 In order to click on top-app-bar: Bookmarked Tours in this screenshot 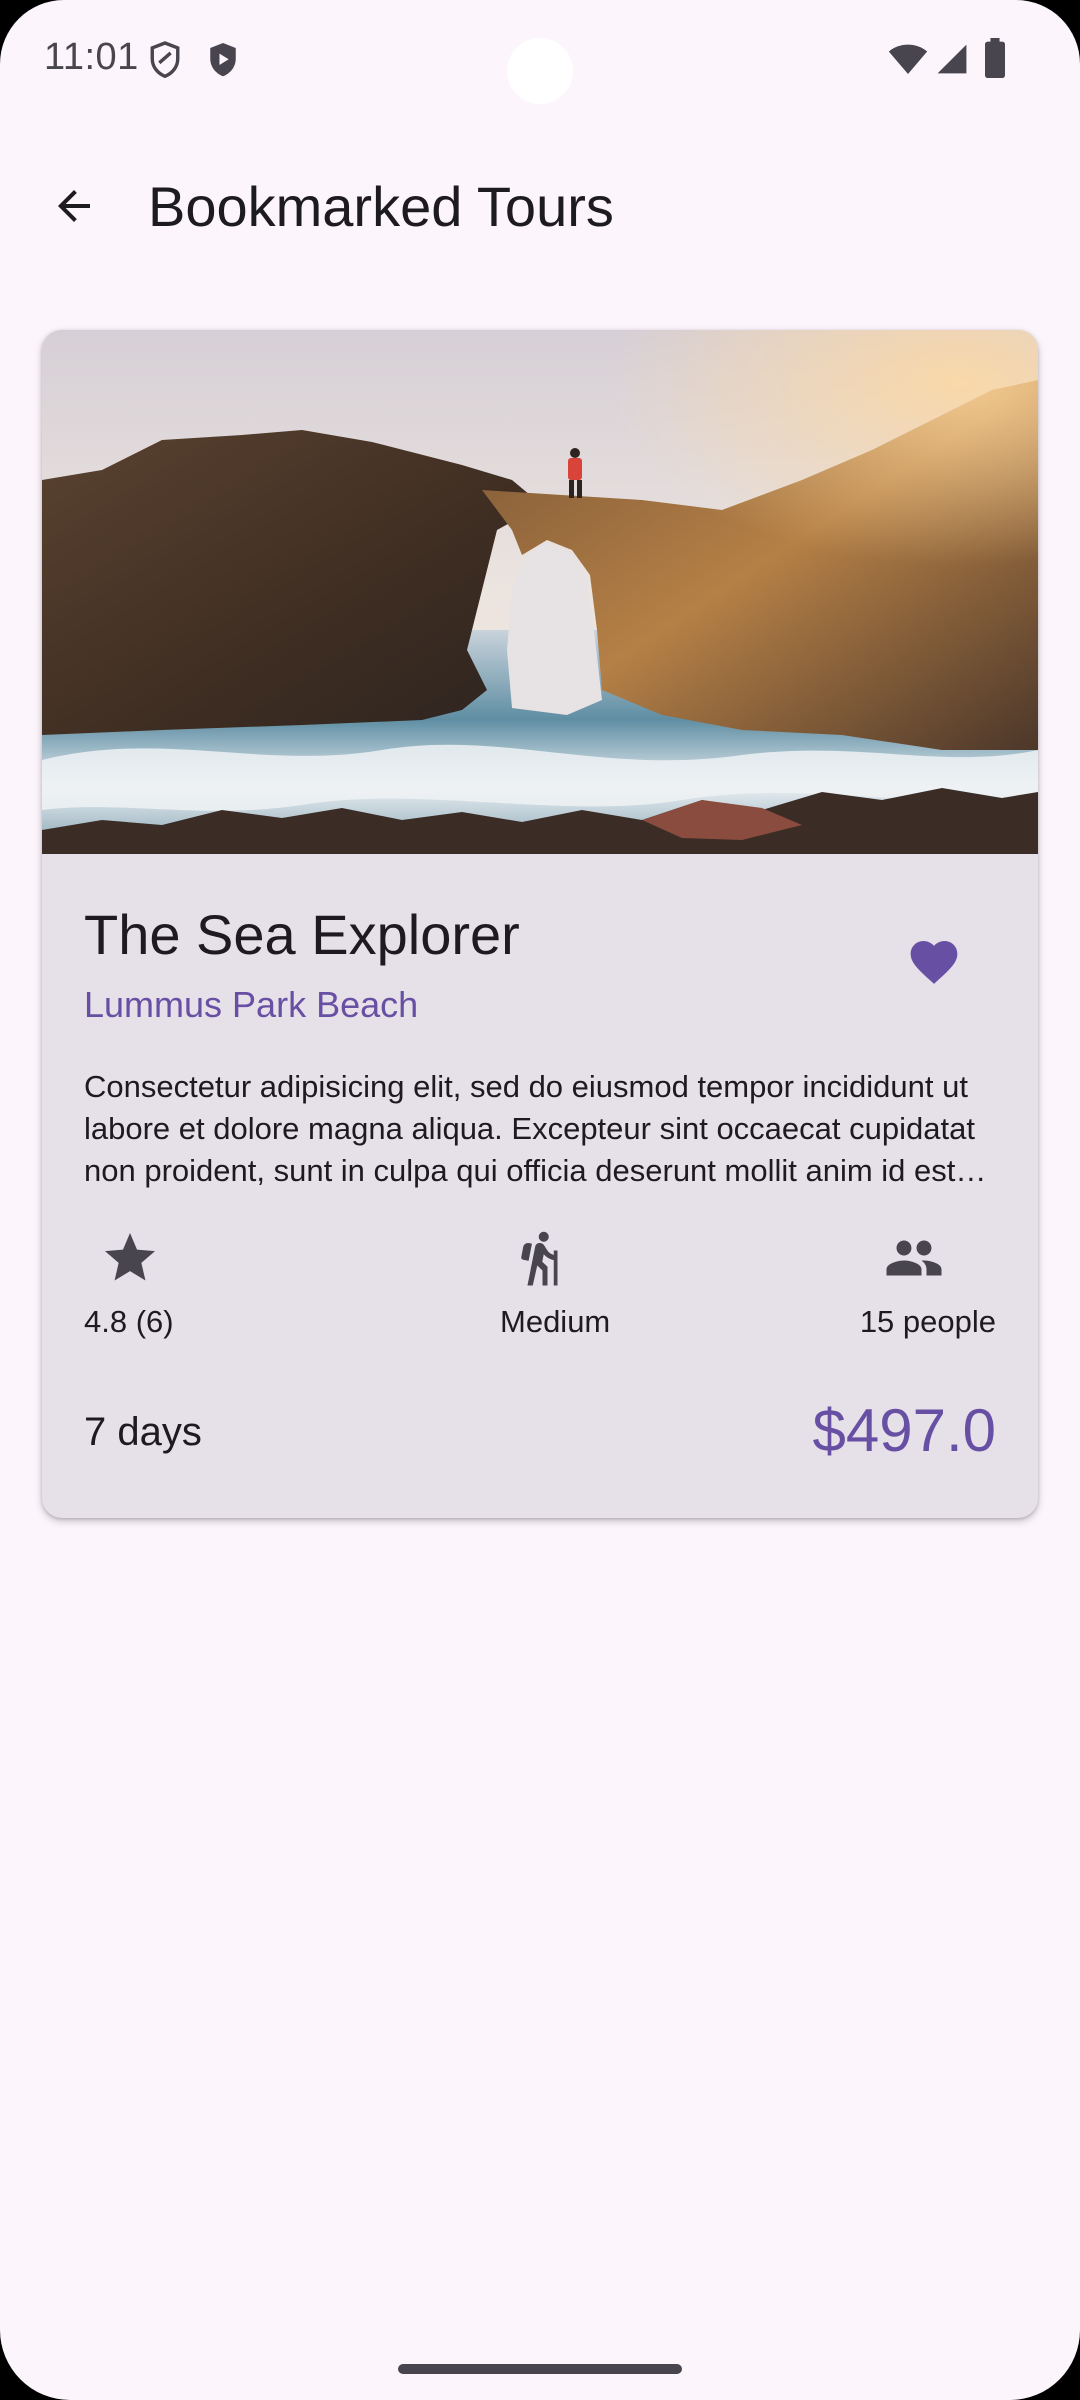, I will do `click(540, 206)`.